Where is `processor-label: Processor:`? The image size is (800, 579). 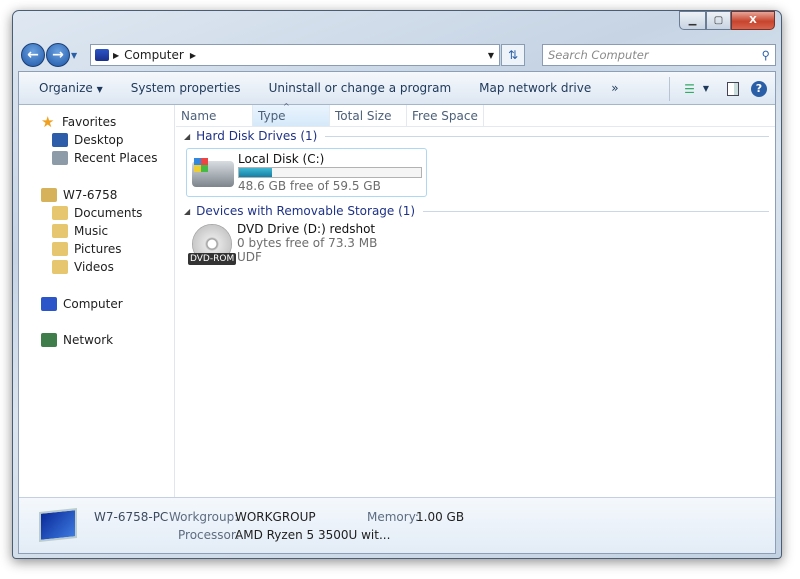 processor-label: Processor: is located at coordinates (209, 535).